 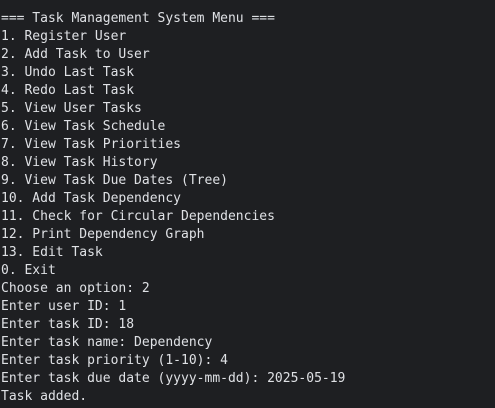 I want to click on menu-item-add-dependency: 10. Add Task Dependency, so click(x=91, y=198).